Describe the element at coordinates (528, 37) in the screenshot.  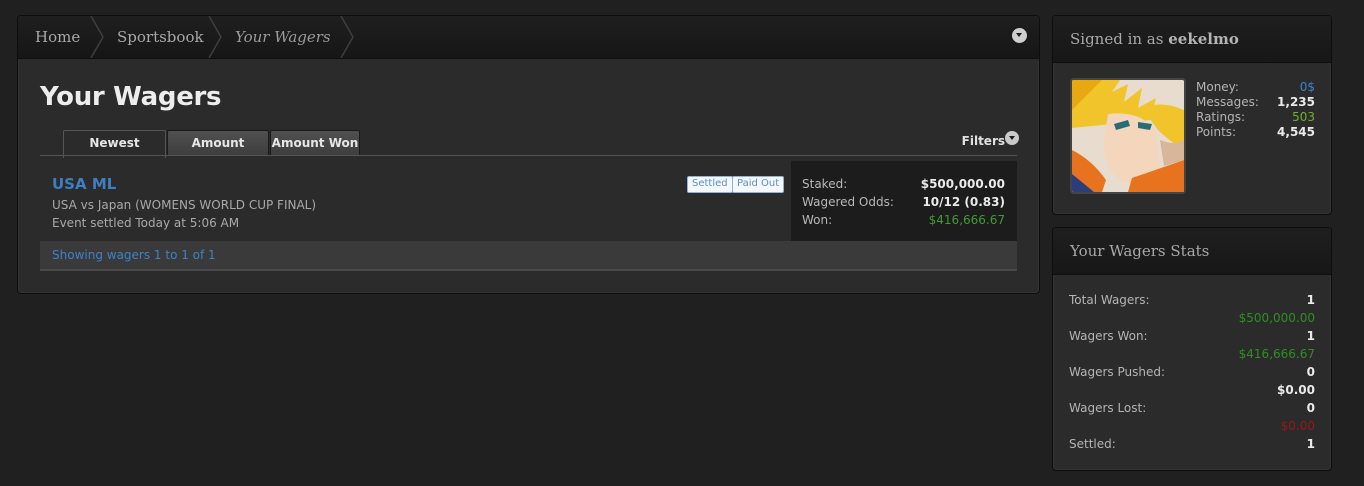
I see `breadcrumb: Home Sportsbook Your Wagers` at that location.